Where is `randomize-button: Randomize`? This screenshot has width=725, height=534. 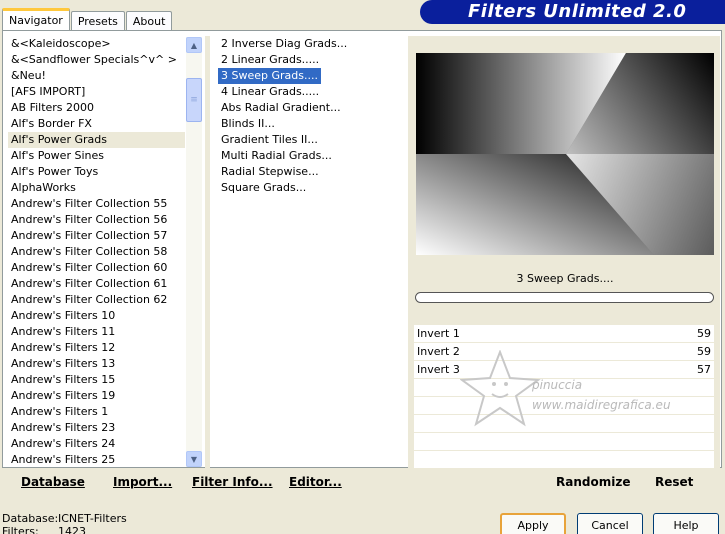
randomize-button: Randomize is located at coordinates (593, 482).